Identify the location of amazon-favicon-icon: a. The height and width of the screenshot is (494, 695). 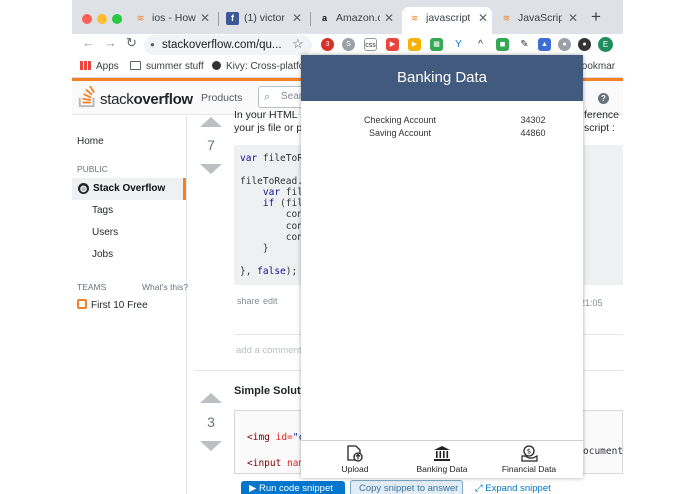
(324, 18).